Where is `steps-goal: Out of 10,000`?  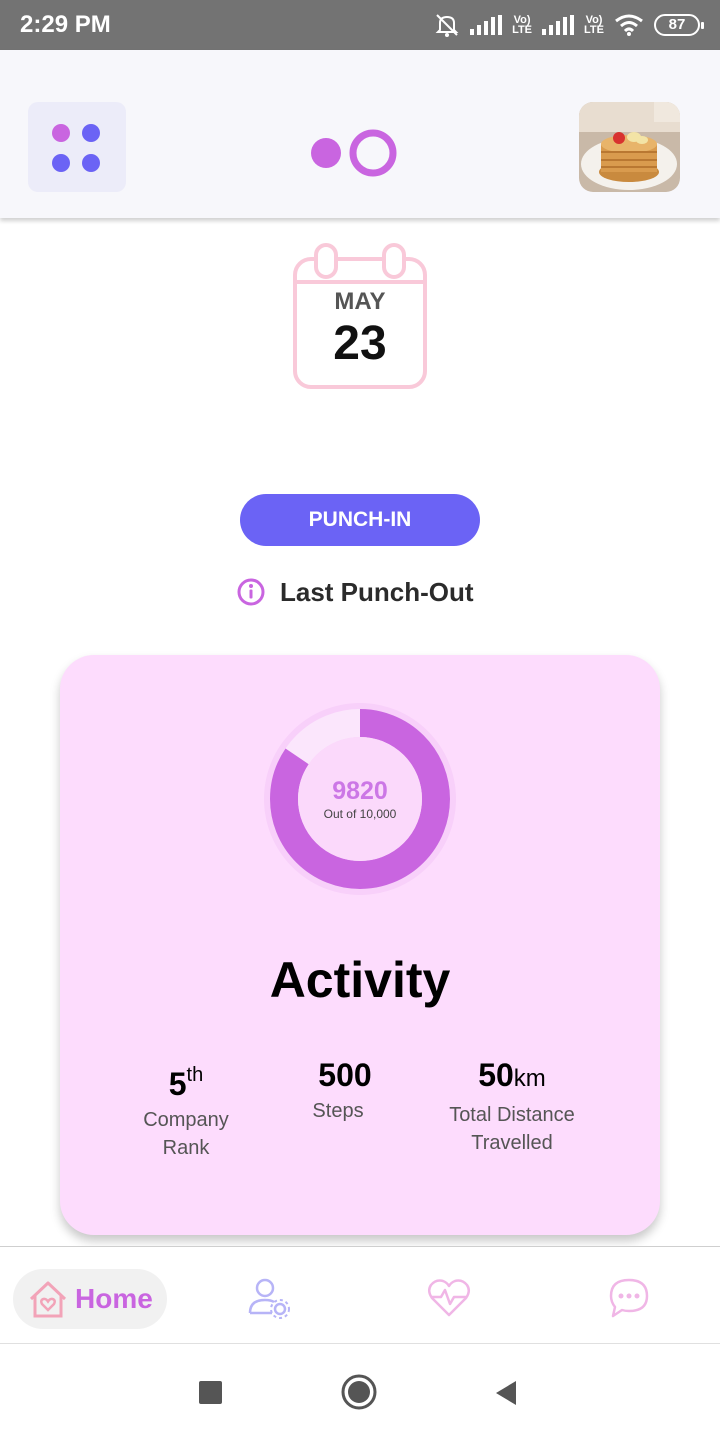 steps-goal: Out of 10,000 is located at coordinates (360, 814).